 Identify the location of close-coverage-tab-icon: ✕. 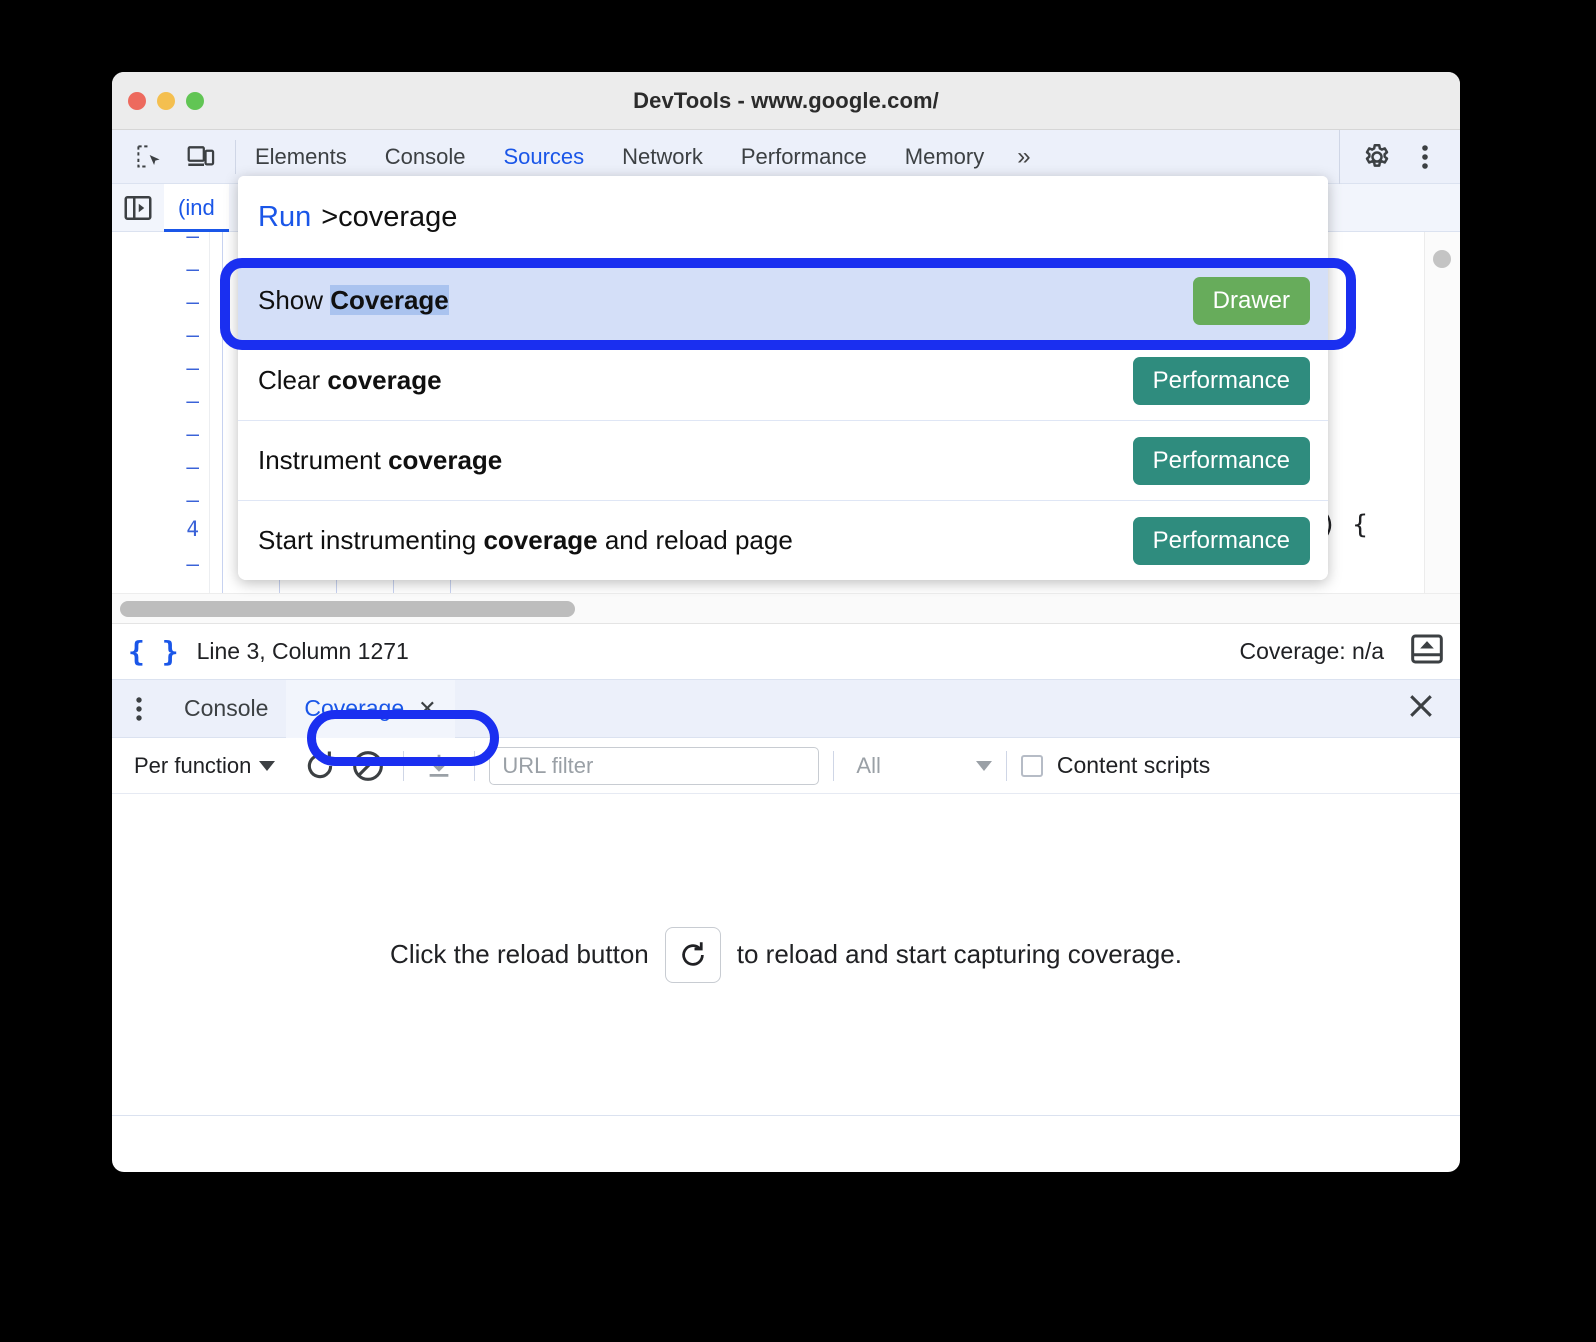
(427, 709).